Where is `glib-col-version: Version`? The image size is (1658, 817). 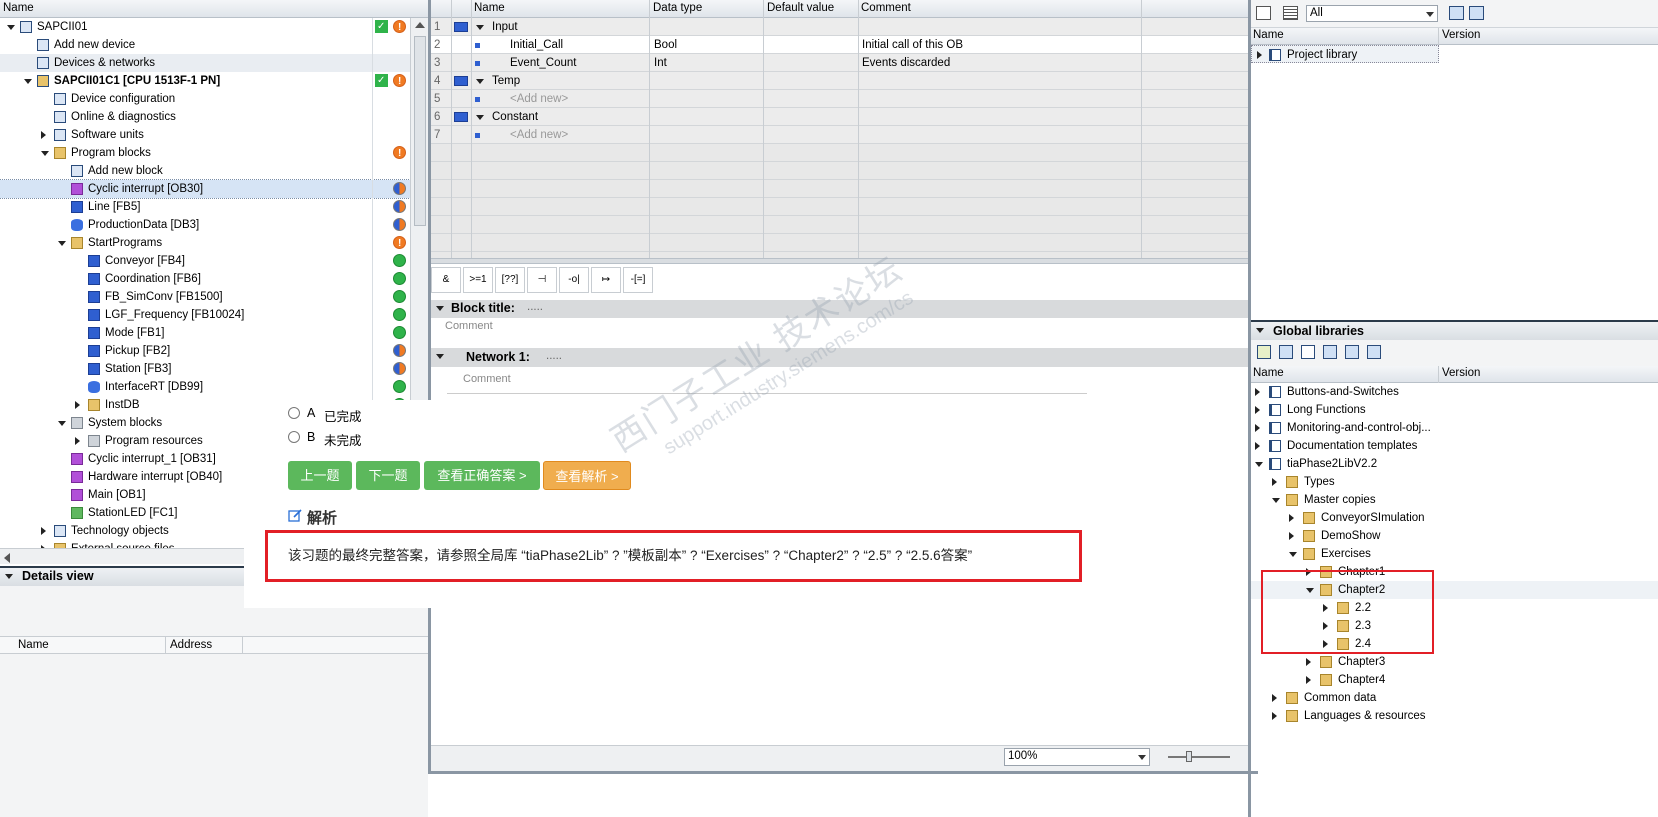 glib-col-version: Version is located at coordinates (1461, 373).